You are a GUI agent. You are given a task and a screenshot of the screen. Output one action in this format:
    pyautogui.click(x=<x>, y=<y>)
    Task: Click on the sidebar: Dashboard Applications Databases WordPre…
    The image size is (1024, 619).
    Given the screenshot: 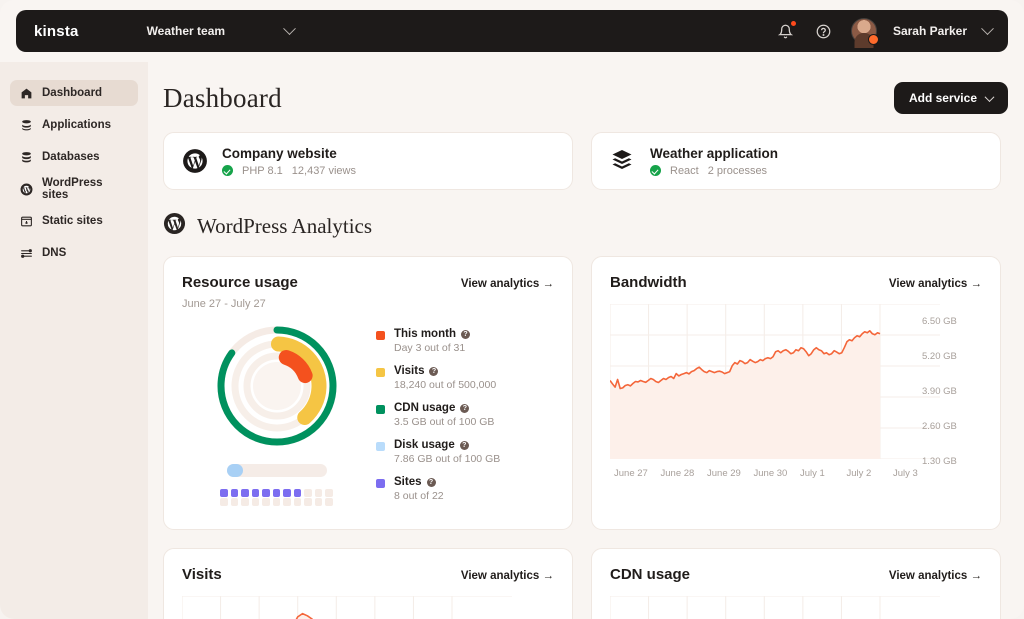 What is the action you would take?
    pyautogui.click(x=74, y=340)
    